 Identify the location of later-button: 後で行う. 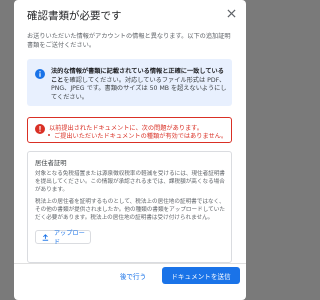
(133, 276).